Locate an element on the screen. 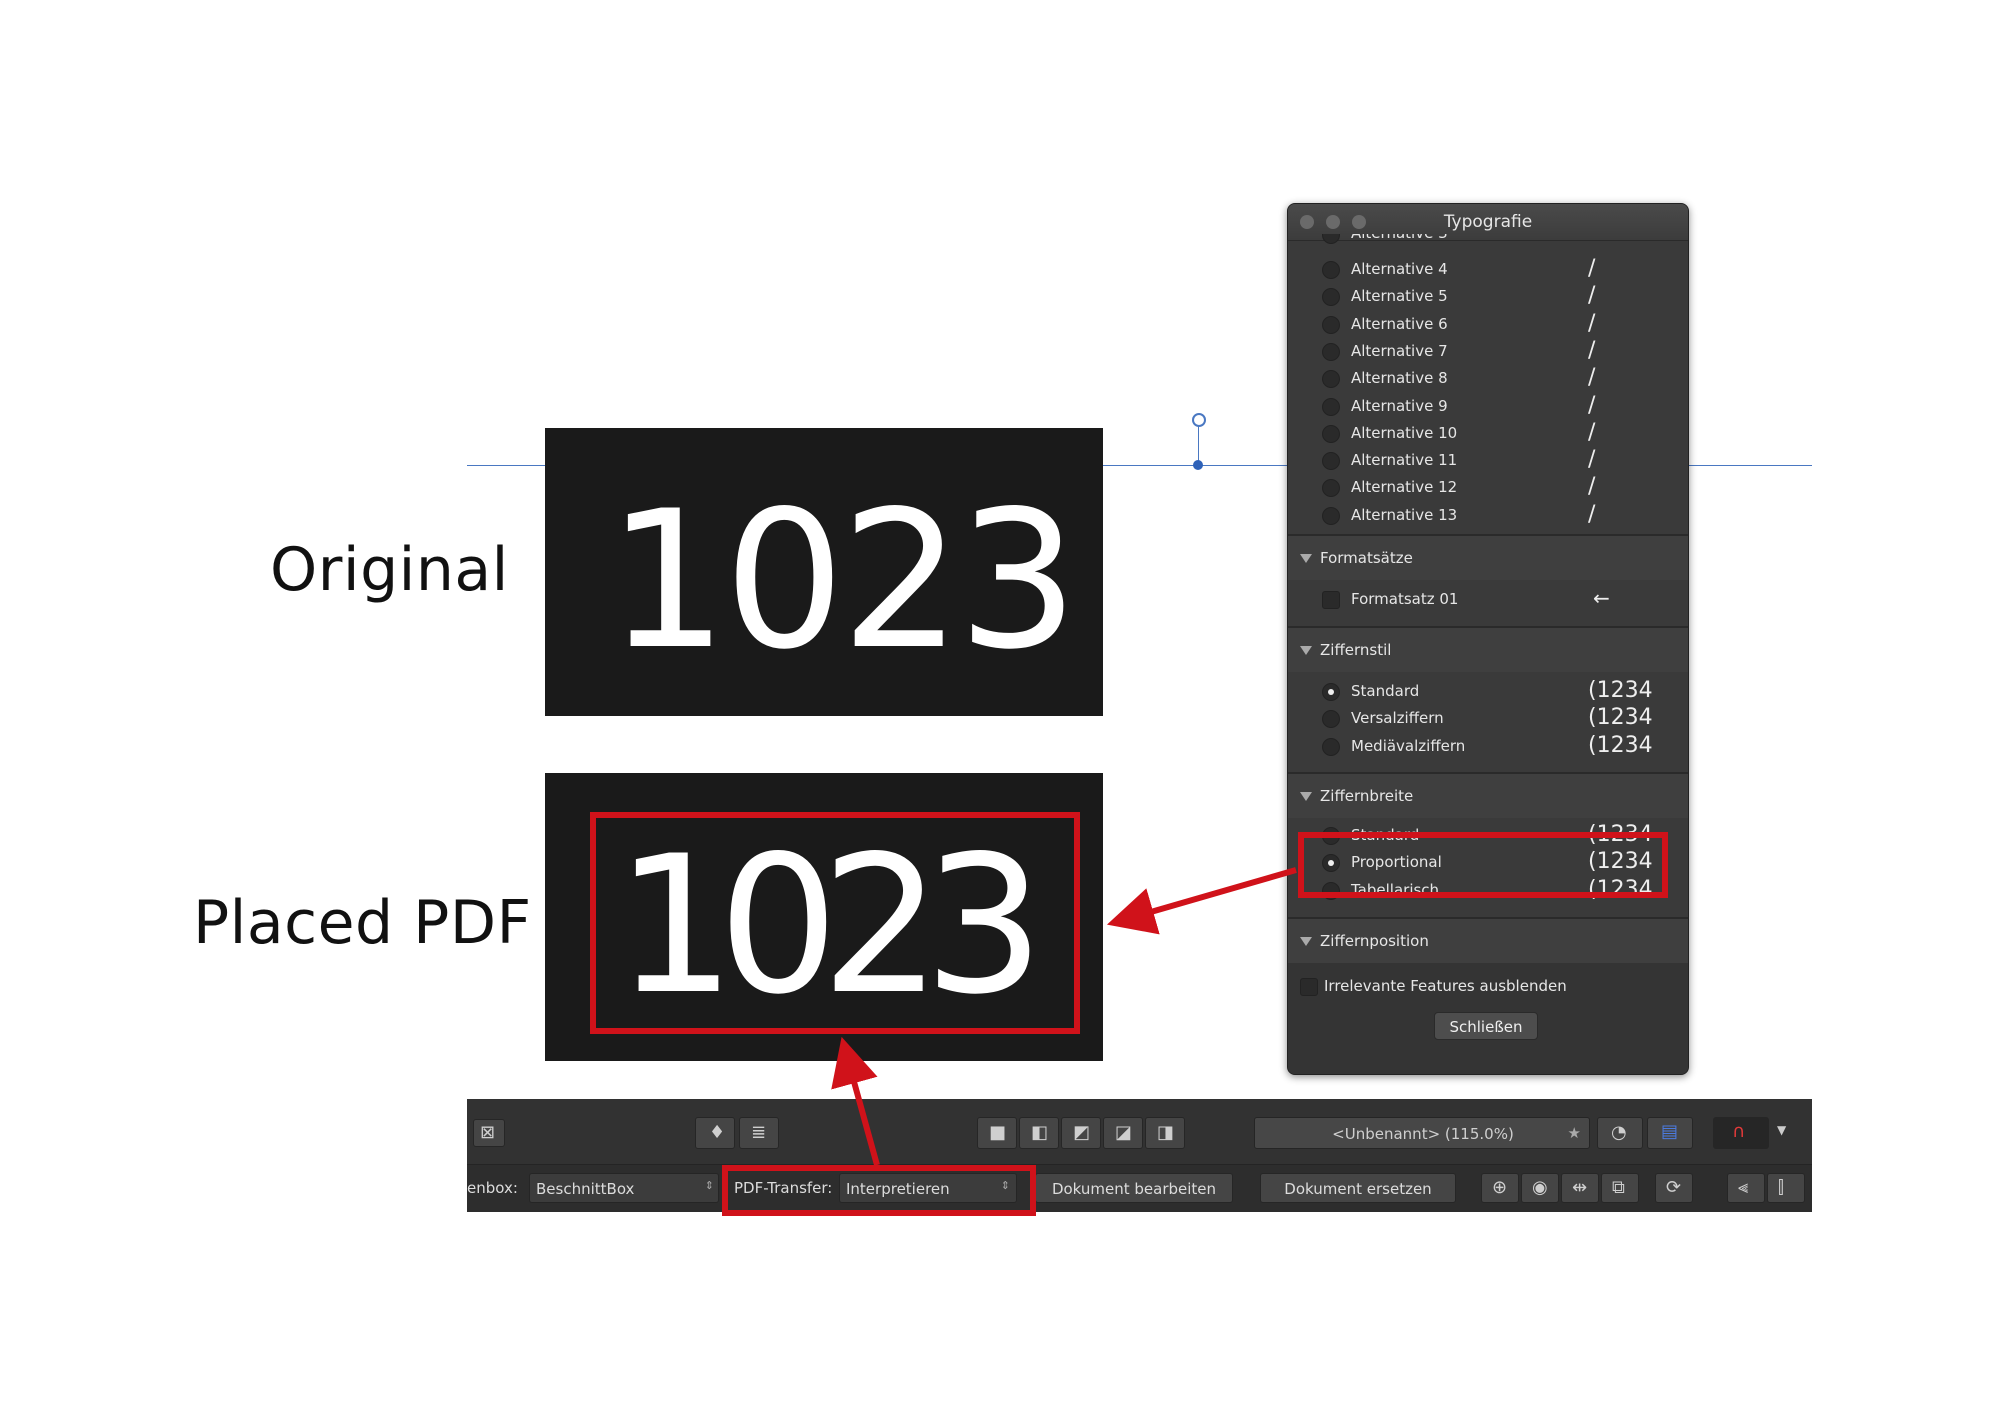  arrow-proportional-to-number is located at coordinates (1201, 901).